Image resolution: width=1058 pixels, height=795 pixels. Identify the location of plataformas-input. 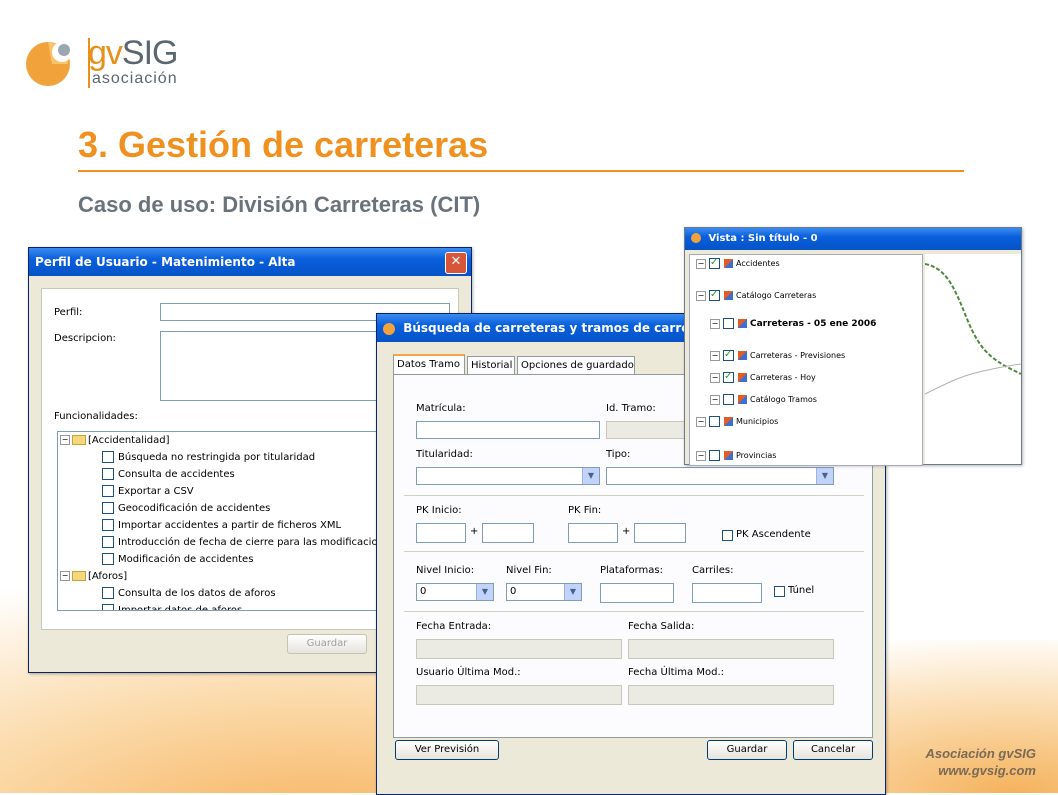
(637, 593).